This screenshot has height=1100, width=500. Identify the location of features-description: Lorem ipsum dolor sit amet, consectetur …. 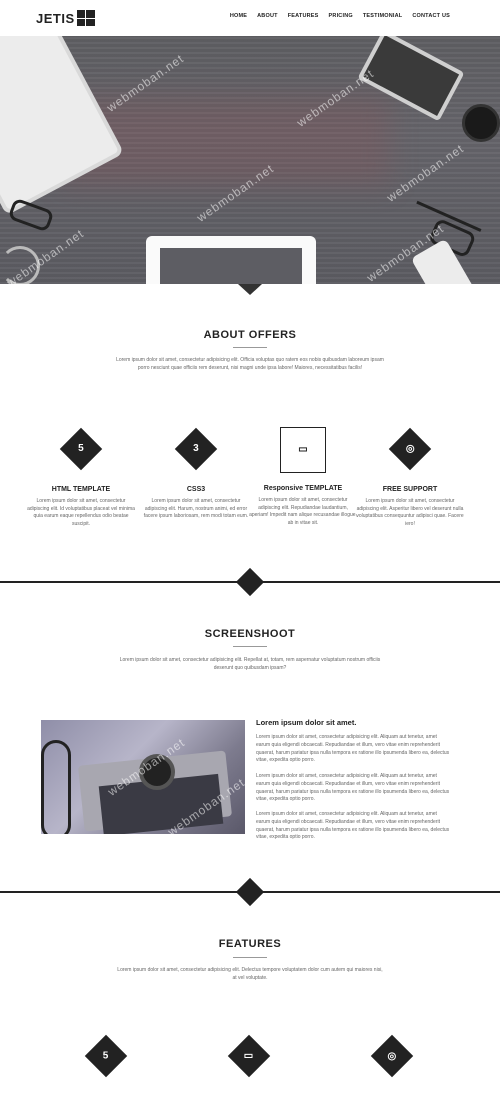
(250, 974).